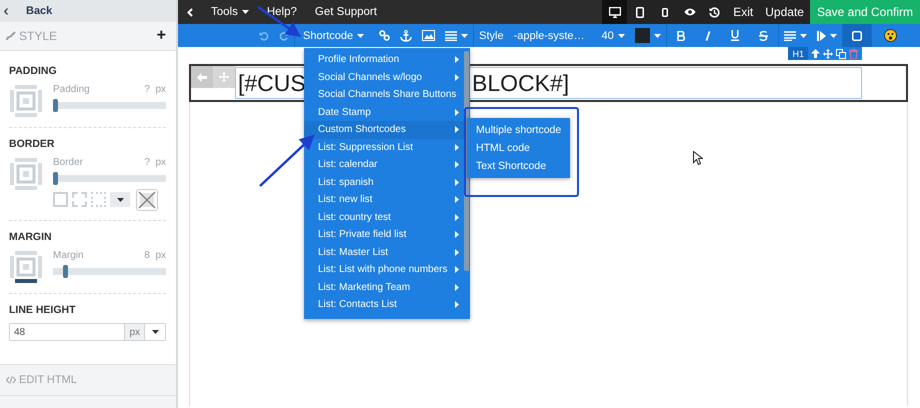 The image size is (920, 408). Describe the element at coordinates (384, 59) in the screenshot. I see `menu-item: Profile Information` at that location.